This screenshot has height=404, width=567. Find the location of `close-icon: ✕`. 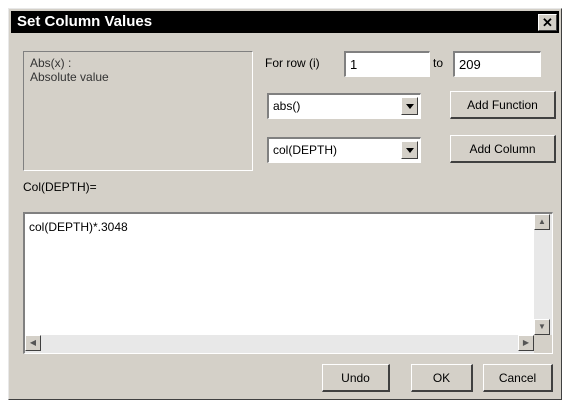

close-icon: ✕ is located at coordinates (547, 22).